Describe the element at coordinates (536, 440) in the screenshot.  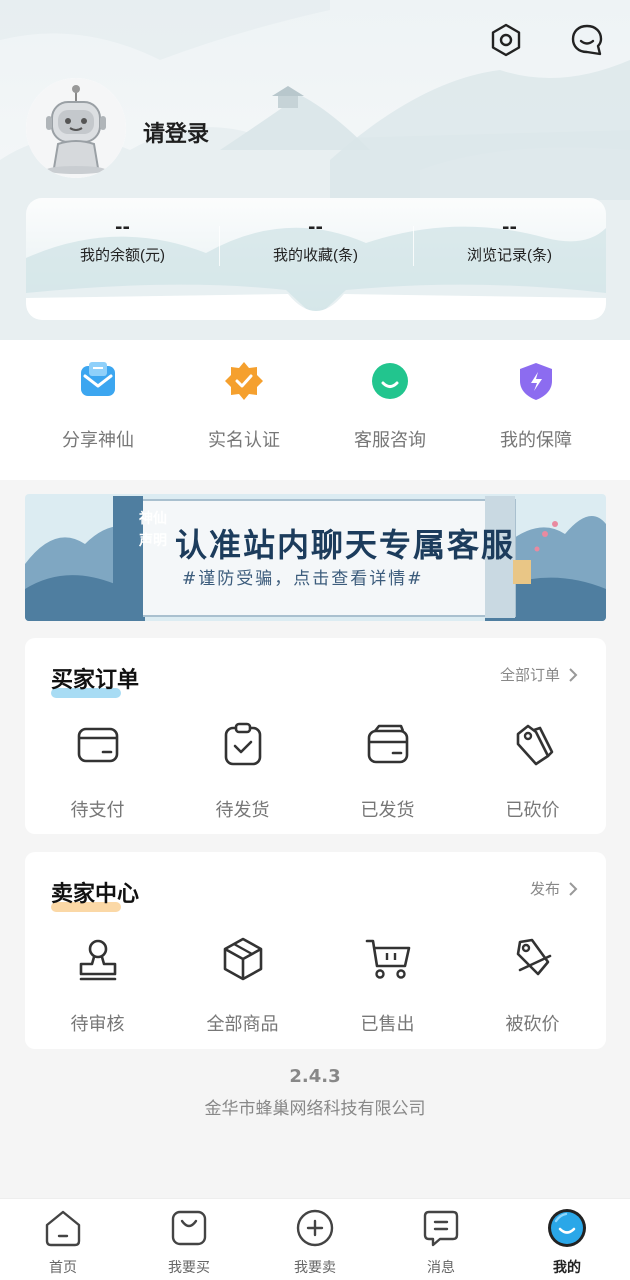
I see `quick-label: 我的保障` at that location.